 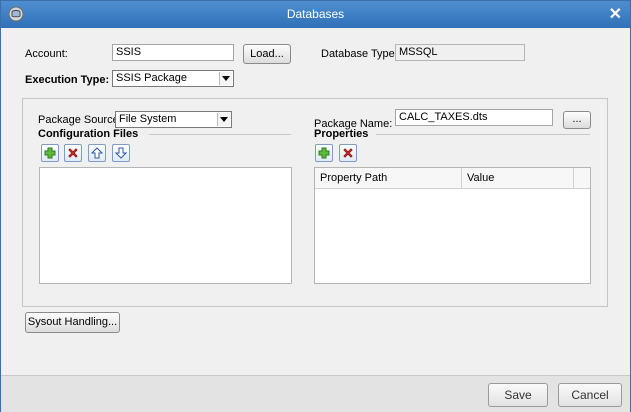 What do you see at coordinates (452, 225) in the screenshot?
I see `properties-grid: Property Path Value` at bounding box center [452, 225].